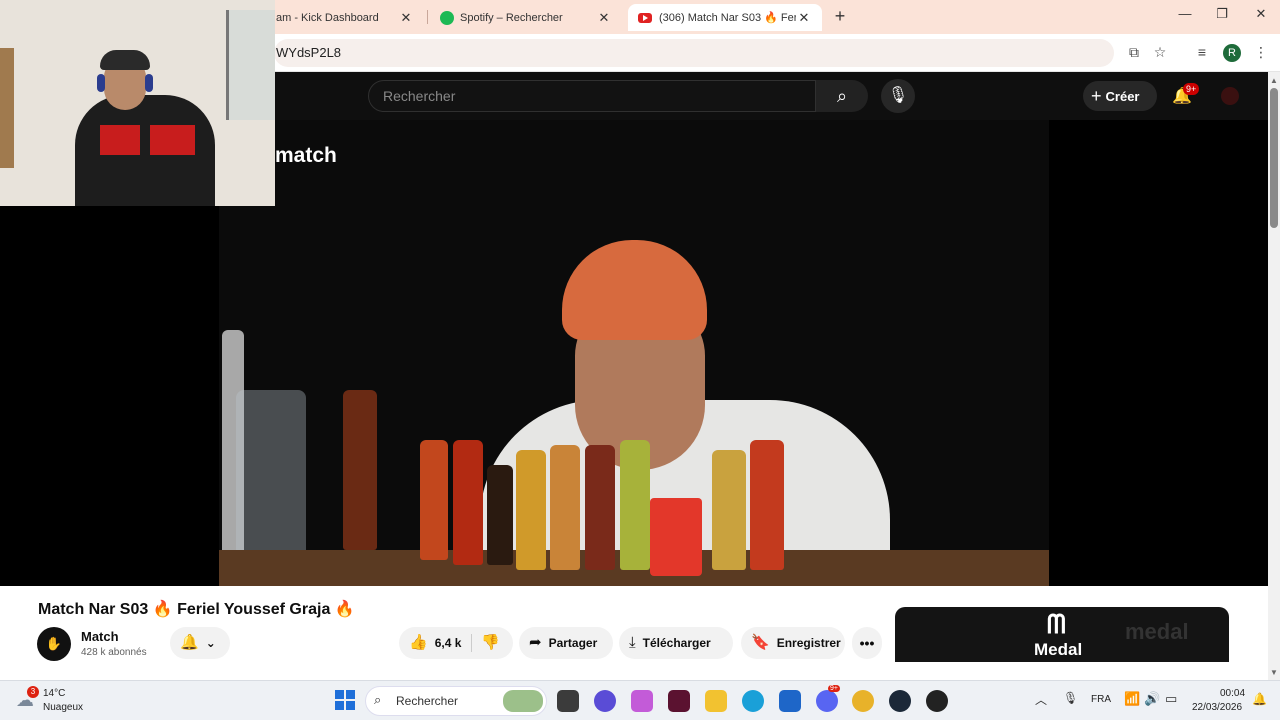 The width and height of the screenshot is (1280, 720). Describe the element at coordinates (1185, 13) in the screenshot. I see `minimize-button: —` at that location.